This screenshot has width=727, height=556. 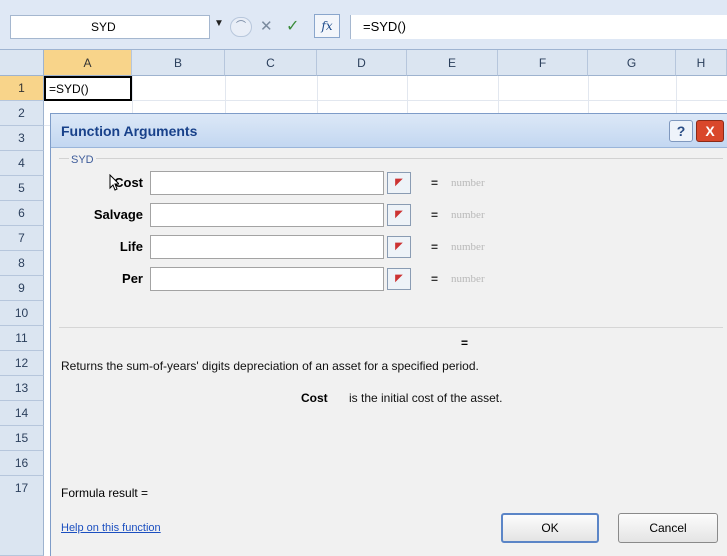 What do you see at coordinates (22, 338) in the screenshot?
I see `row-header-11: 11` at bounding box center [22, 338].